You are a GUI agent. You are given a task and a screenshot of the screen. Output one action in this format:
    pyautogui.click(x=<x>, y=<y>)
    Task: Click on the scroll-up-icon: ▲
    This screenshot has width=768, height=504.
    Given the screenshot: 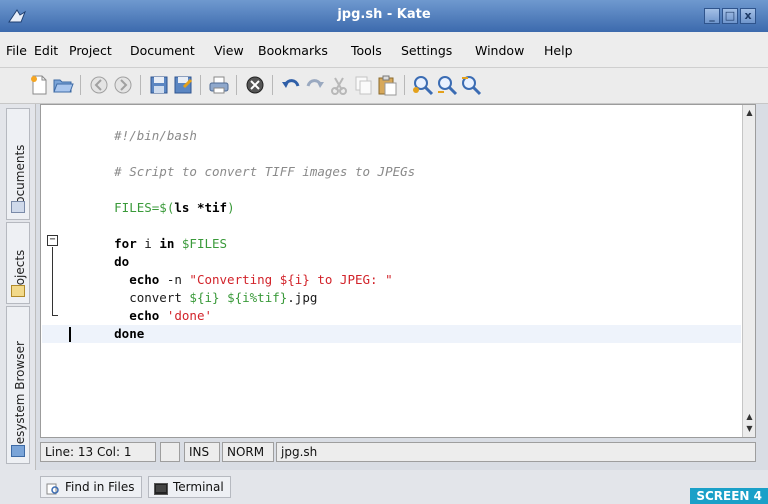 What is the action you would take?
    pyautogui.click(x=749, y=112)
    